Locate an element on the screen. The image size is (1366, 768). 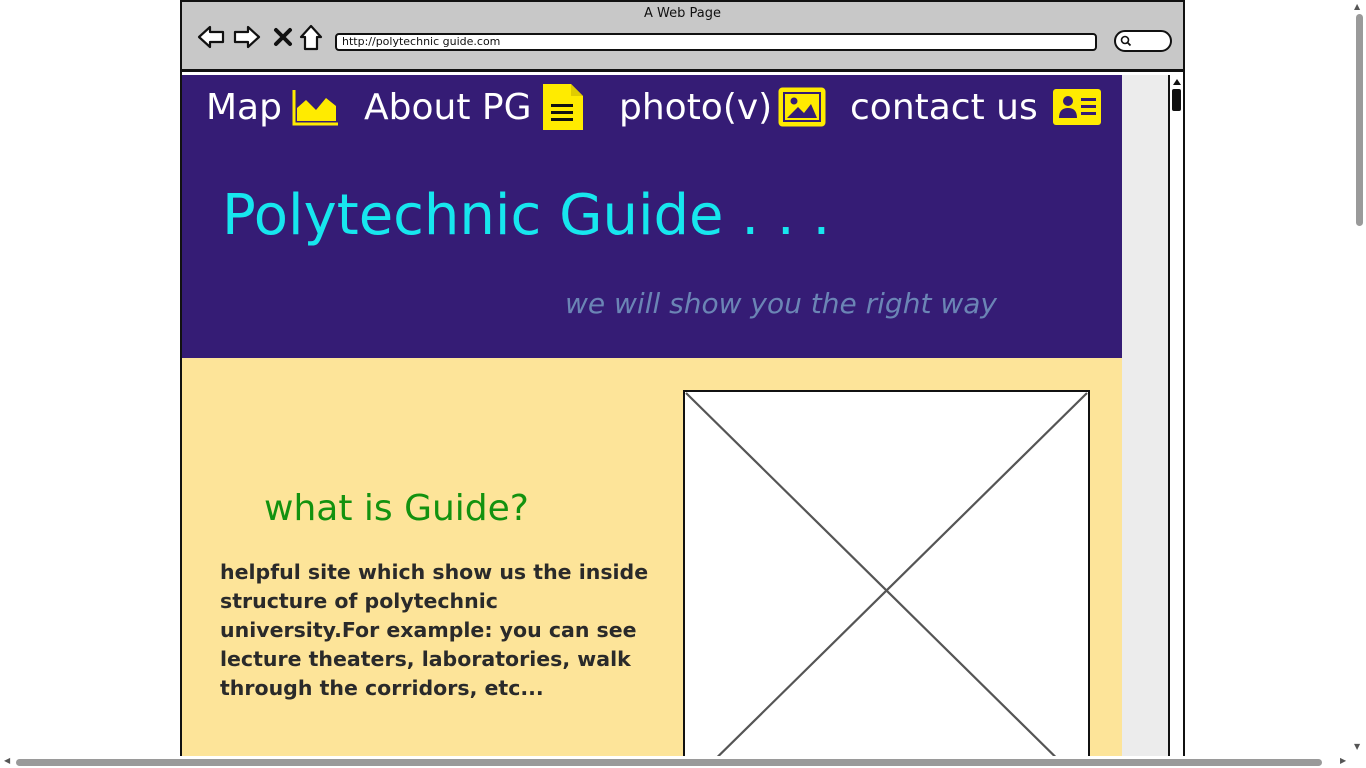
document-icon is located at coordinates (563, 107).